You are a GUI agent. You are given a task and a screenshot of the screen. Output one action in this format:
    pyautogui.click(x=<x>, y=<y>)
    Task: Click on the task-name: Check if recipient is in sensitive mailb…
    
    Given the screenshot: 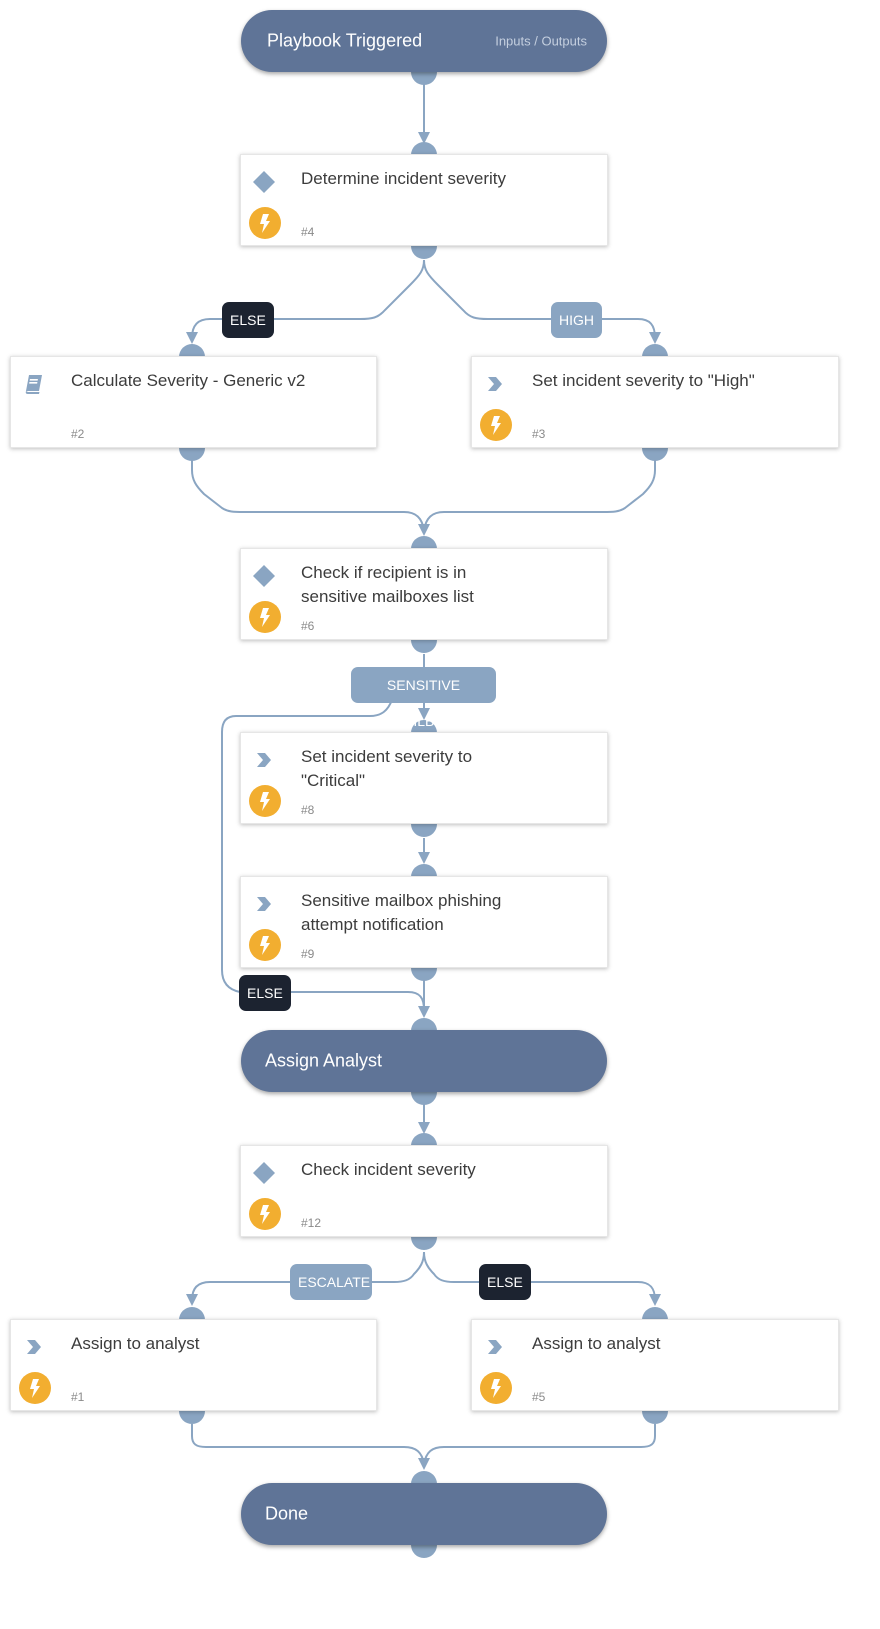 What is the action you would take?
    pyautogui.click(x=387, y=584)
    